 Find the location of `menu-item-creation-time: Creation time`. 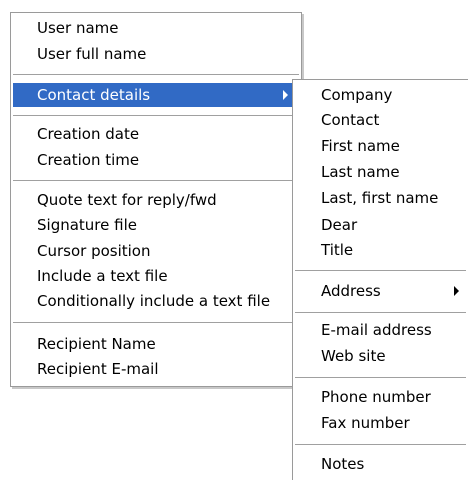

menu-item-creation-time: Creation time is located at coordinates (156, 160).